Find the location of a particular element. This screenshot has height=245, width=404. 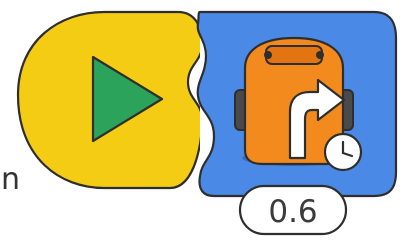

parameter-bubble: 0.6 is located at coordinates (293, 210).